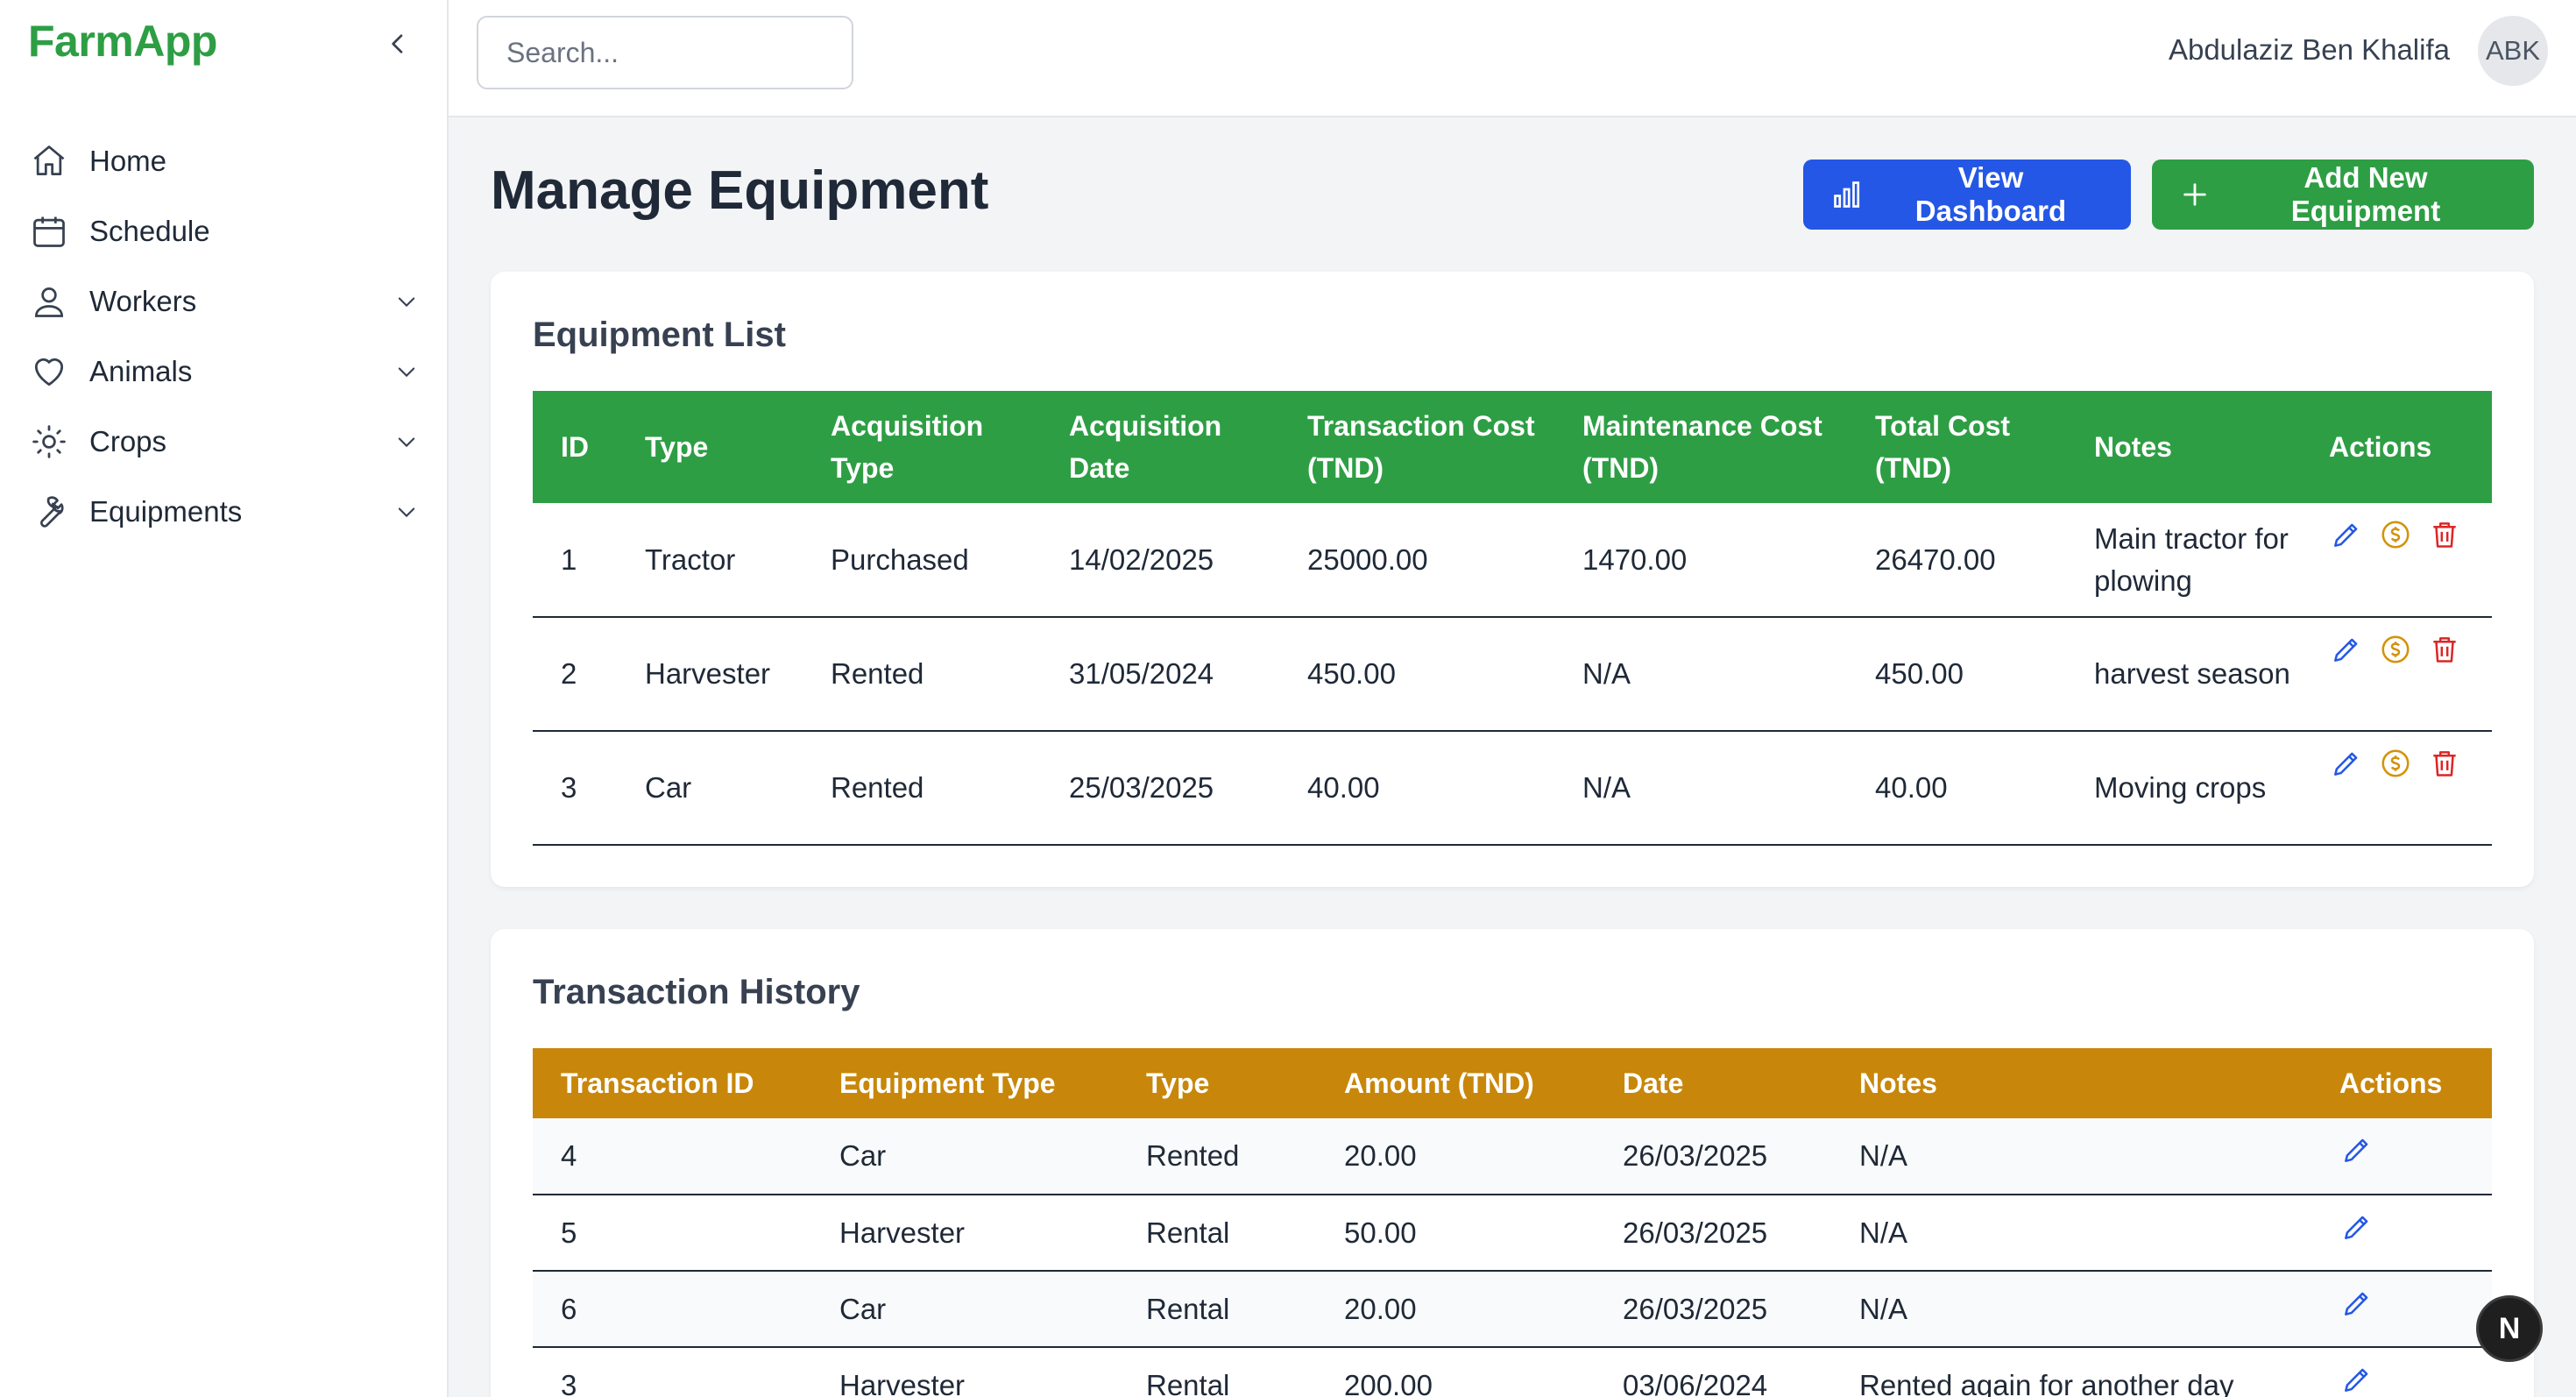 This screenshot has width=2576, height=1397. I want to click on cell-amount: 20.00, so click(1380, 1308).